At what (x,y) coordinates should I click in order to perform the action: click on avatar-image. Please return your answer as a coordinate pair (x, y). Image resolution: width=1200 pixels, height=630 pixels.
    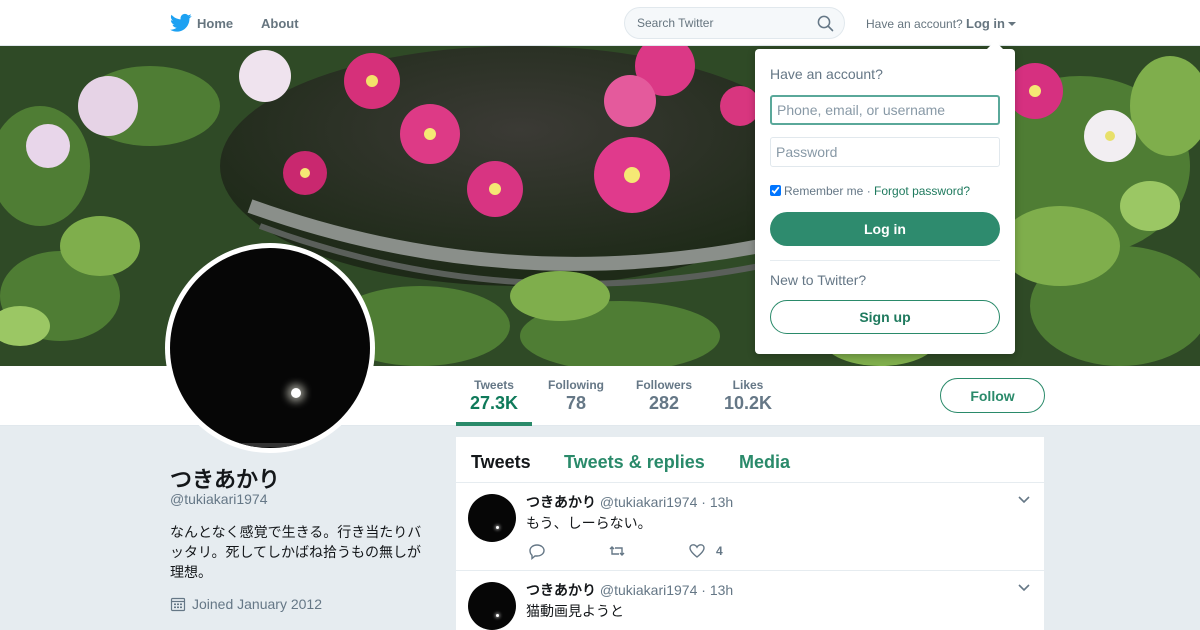
    Looking at the image, I should click on (270, 348).